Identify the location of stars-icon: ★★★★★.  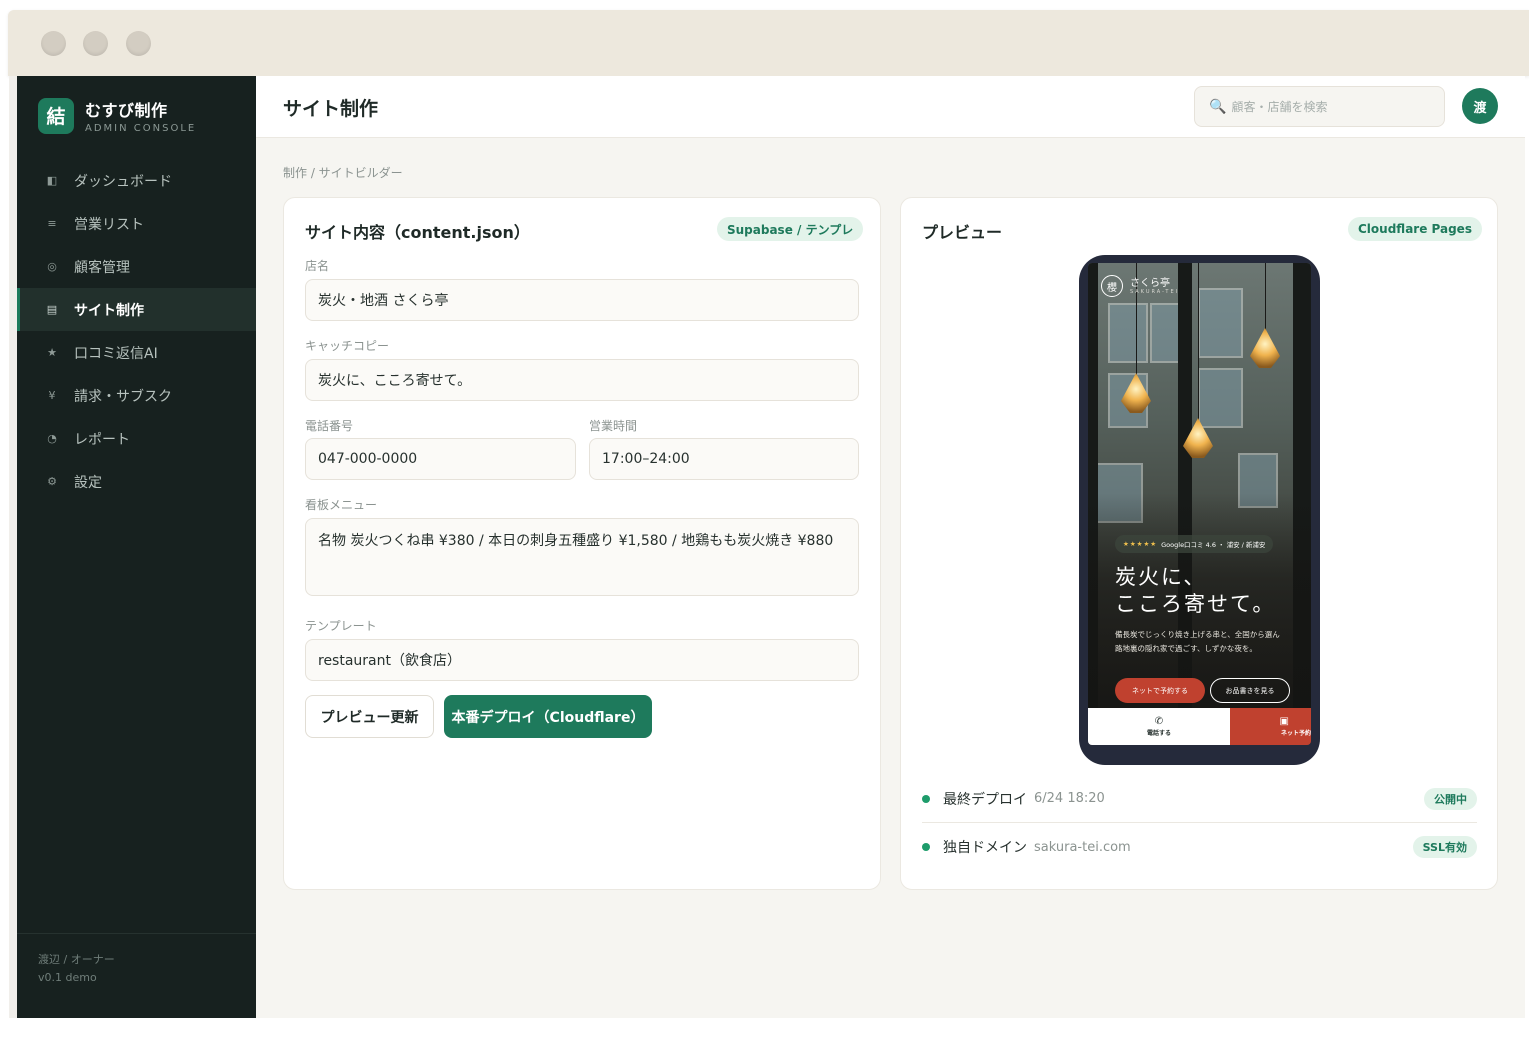
(1140, 544).